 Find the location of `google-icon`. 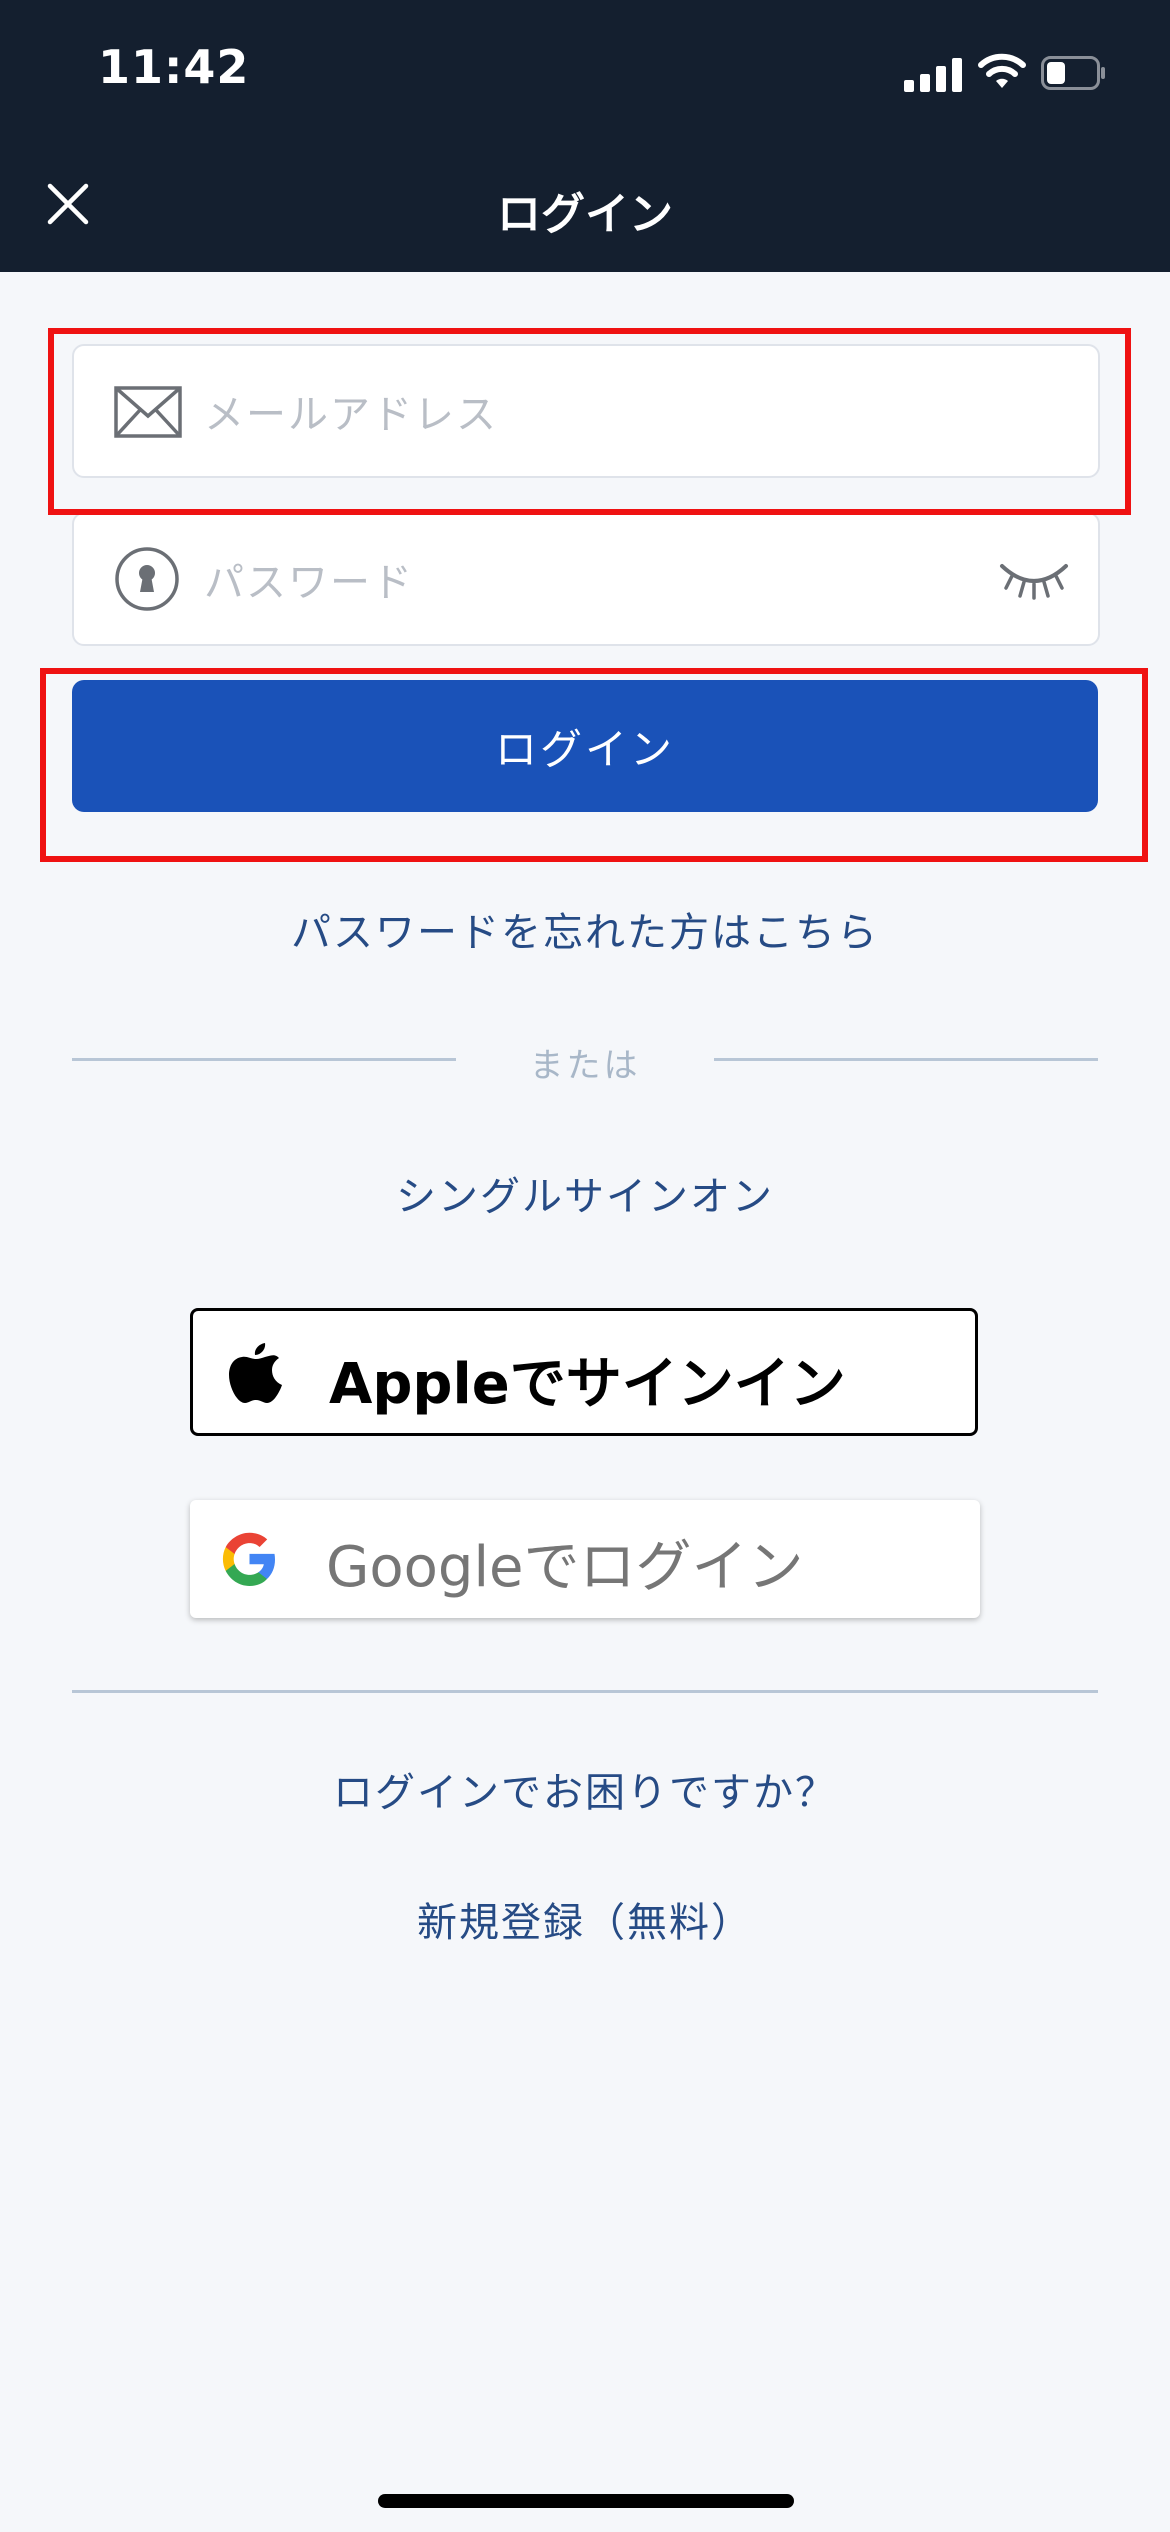

google-icon is located at coordinates (248, 1559).